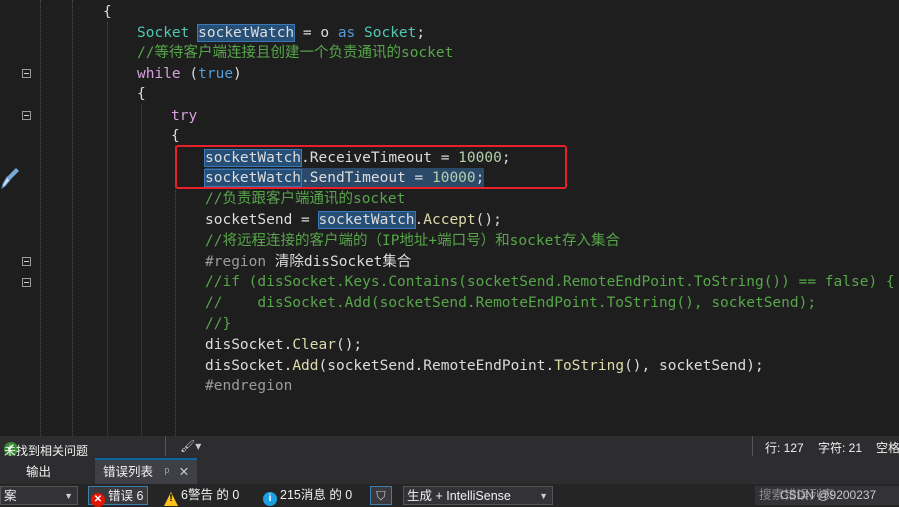 The width and height of the screenshot is (899, 507). I want to click on editor-status-bar: ✓ 未找到相关问题 🖌▾ 行: 127 字符: 21 空格, so click(449, 447).